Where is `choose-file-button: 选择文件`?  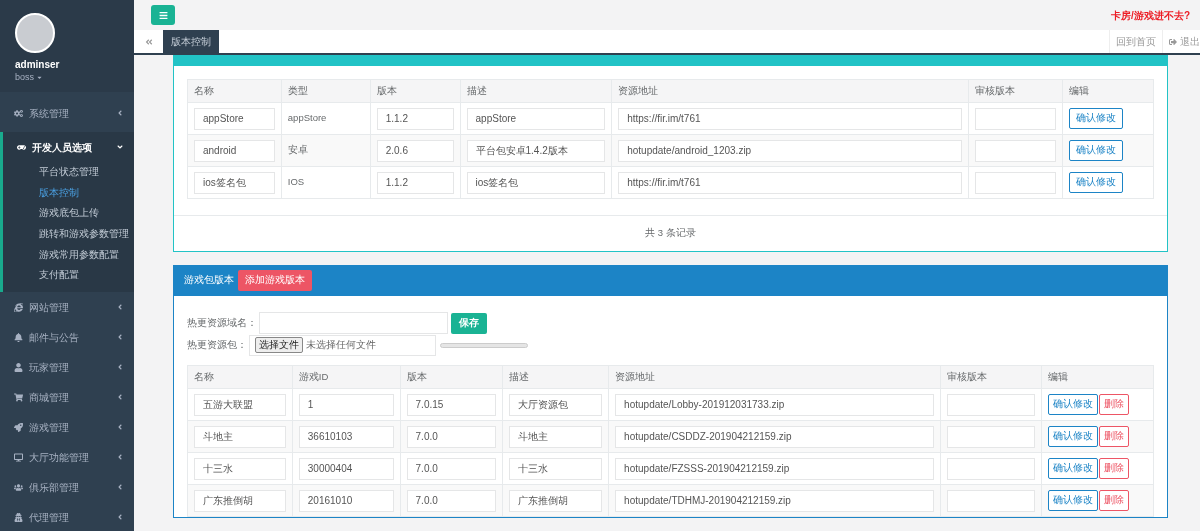
choose-file-button: 选择文件 is located at coordinates (279, 345).